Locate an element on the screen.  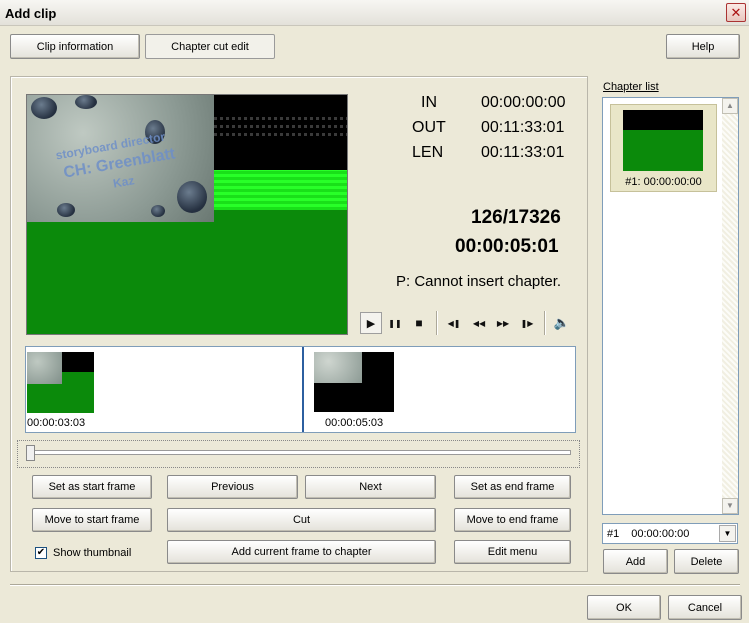
in-value: 00:00:00:00 is located at coordinates (523, 102).